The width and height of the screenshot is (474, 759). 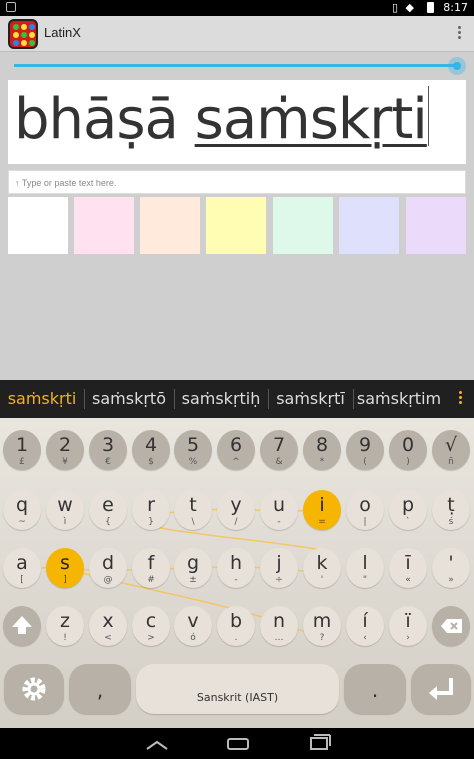 I want to click on key: f #, so click(x=151, y=568).